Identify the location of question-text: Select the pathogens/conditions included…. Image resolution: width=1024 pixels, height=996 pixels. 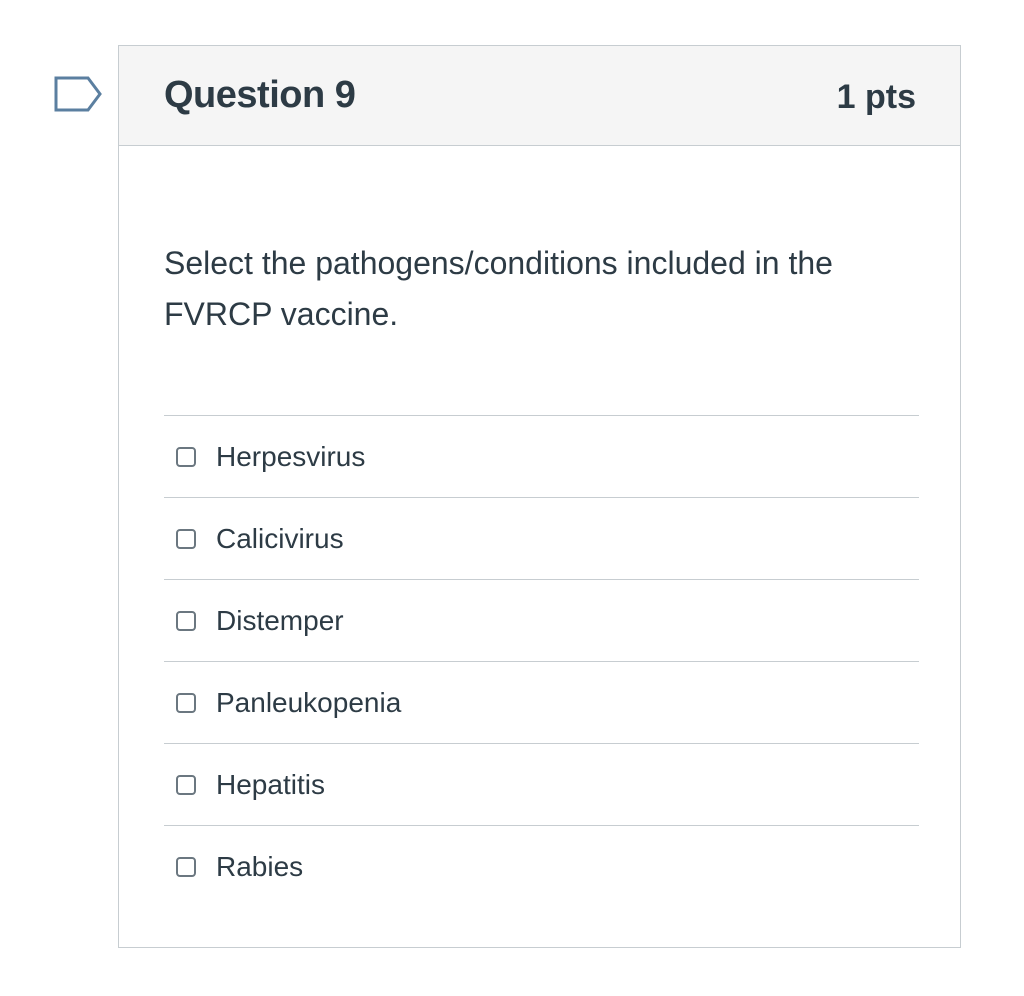
(498, 288).